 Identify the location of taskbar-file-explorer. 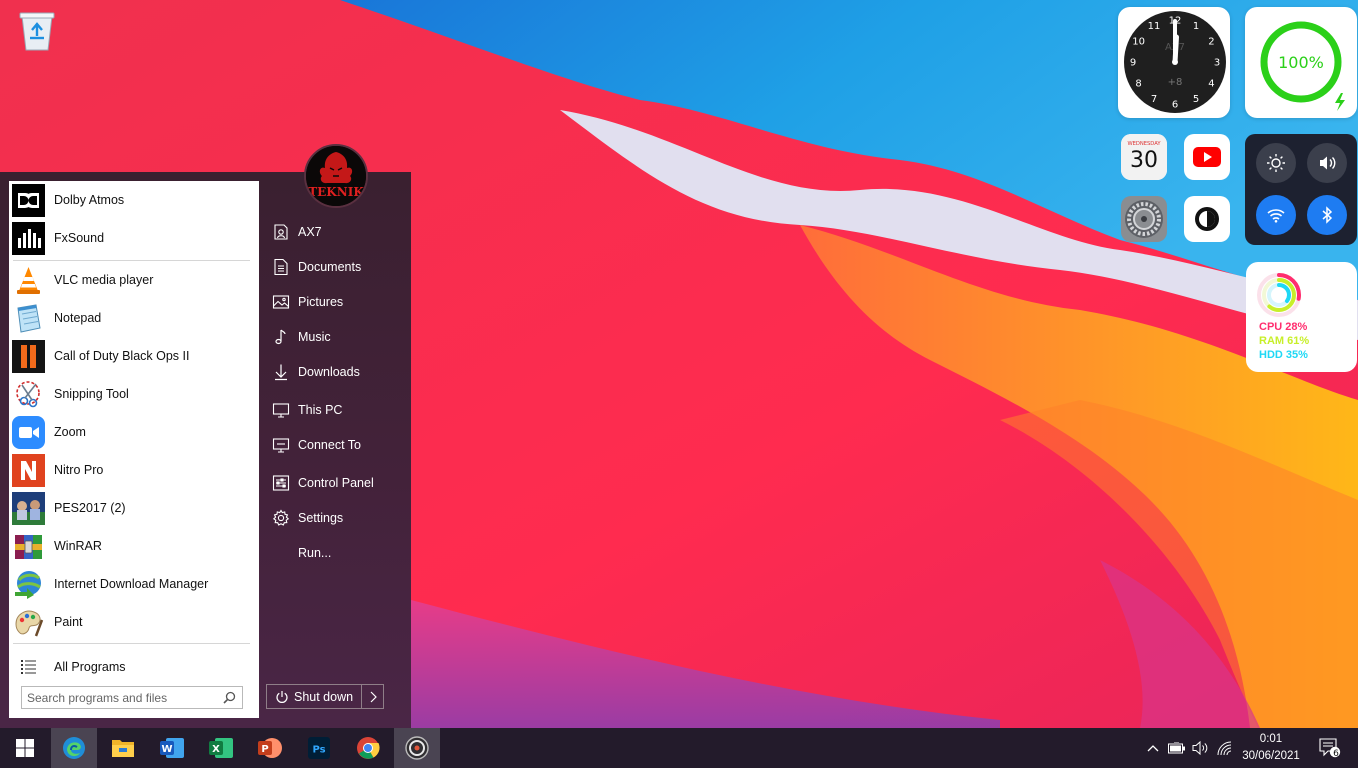
(123, 748).